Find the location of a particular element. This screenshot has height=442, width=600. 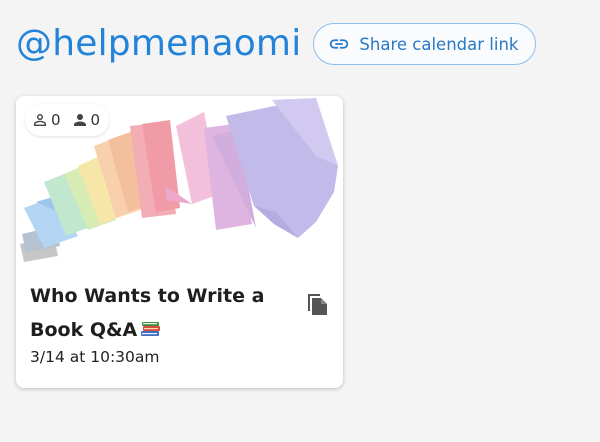

profile-header: @helpmenaomi Share calendar link is located at coordinates (276, 44).